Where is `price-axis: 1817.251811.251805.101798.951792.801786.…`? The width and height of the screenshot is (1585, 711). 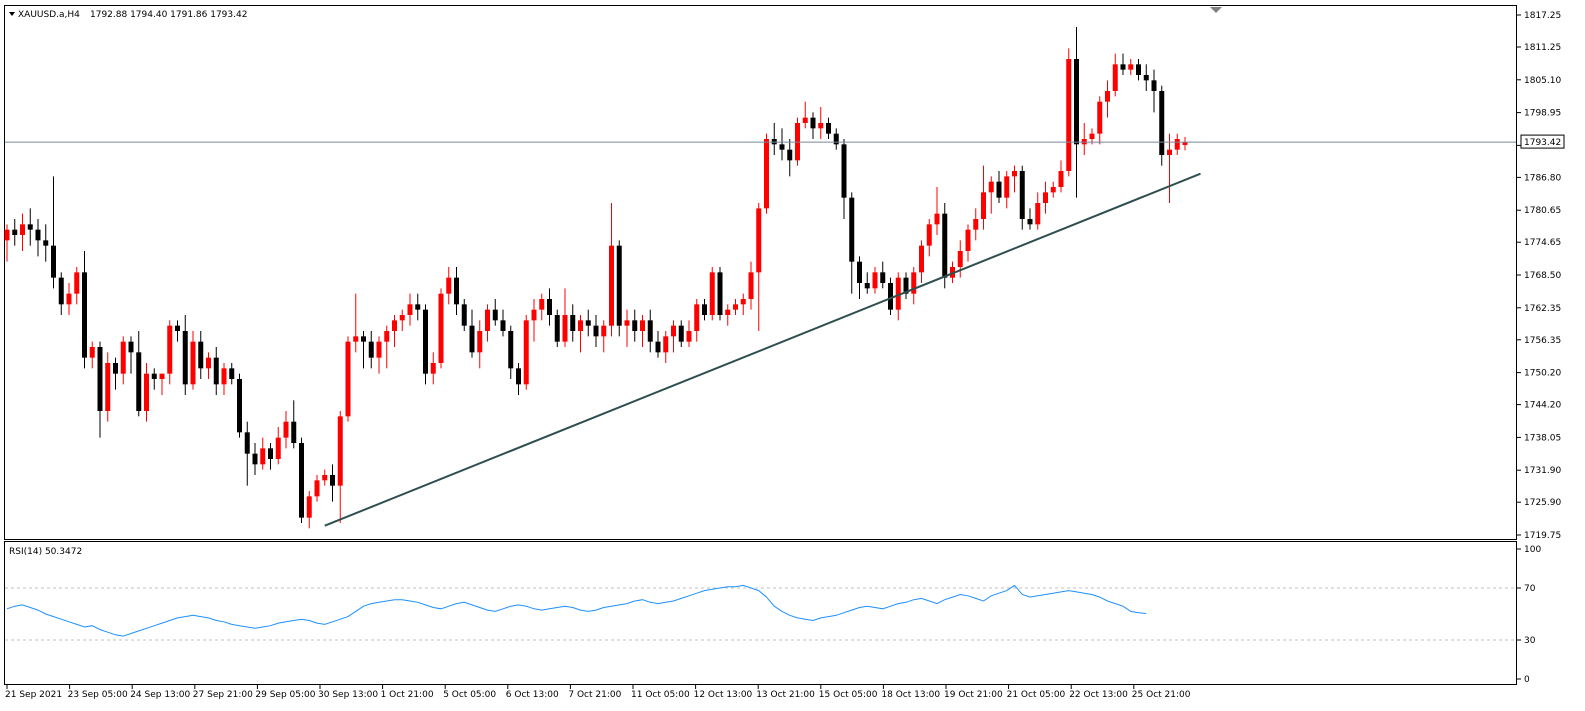 price-axis: 1817.251811.251805.101798.951792.801786.… is located at coordinates (1539, 276).